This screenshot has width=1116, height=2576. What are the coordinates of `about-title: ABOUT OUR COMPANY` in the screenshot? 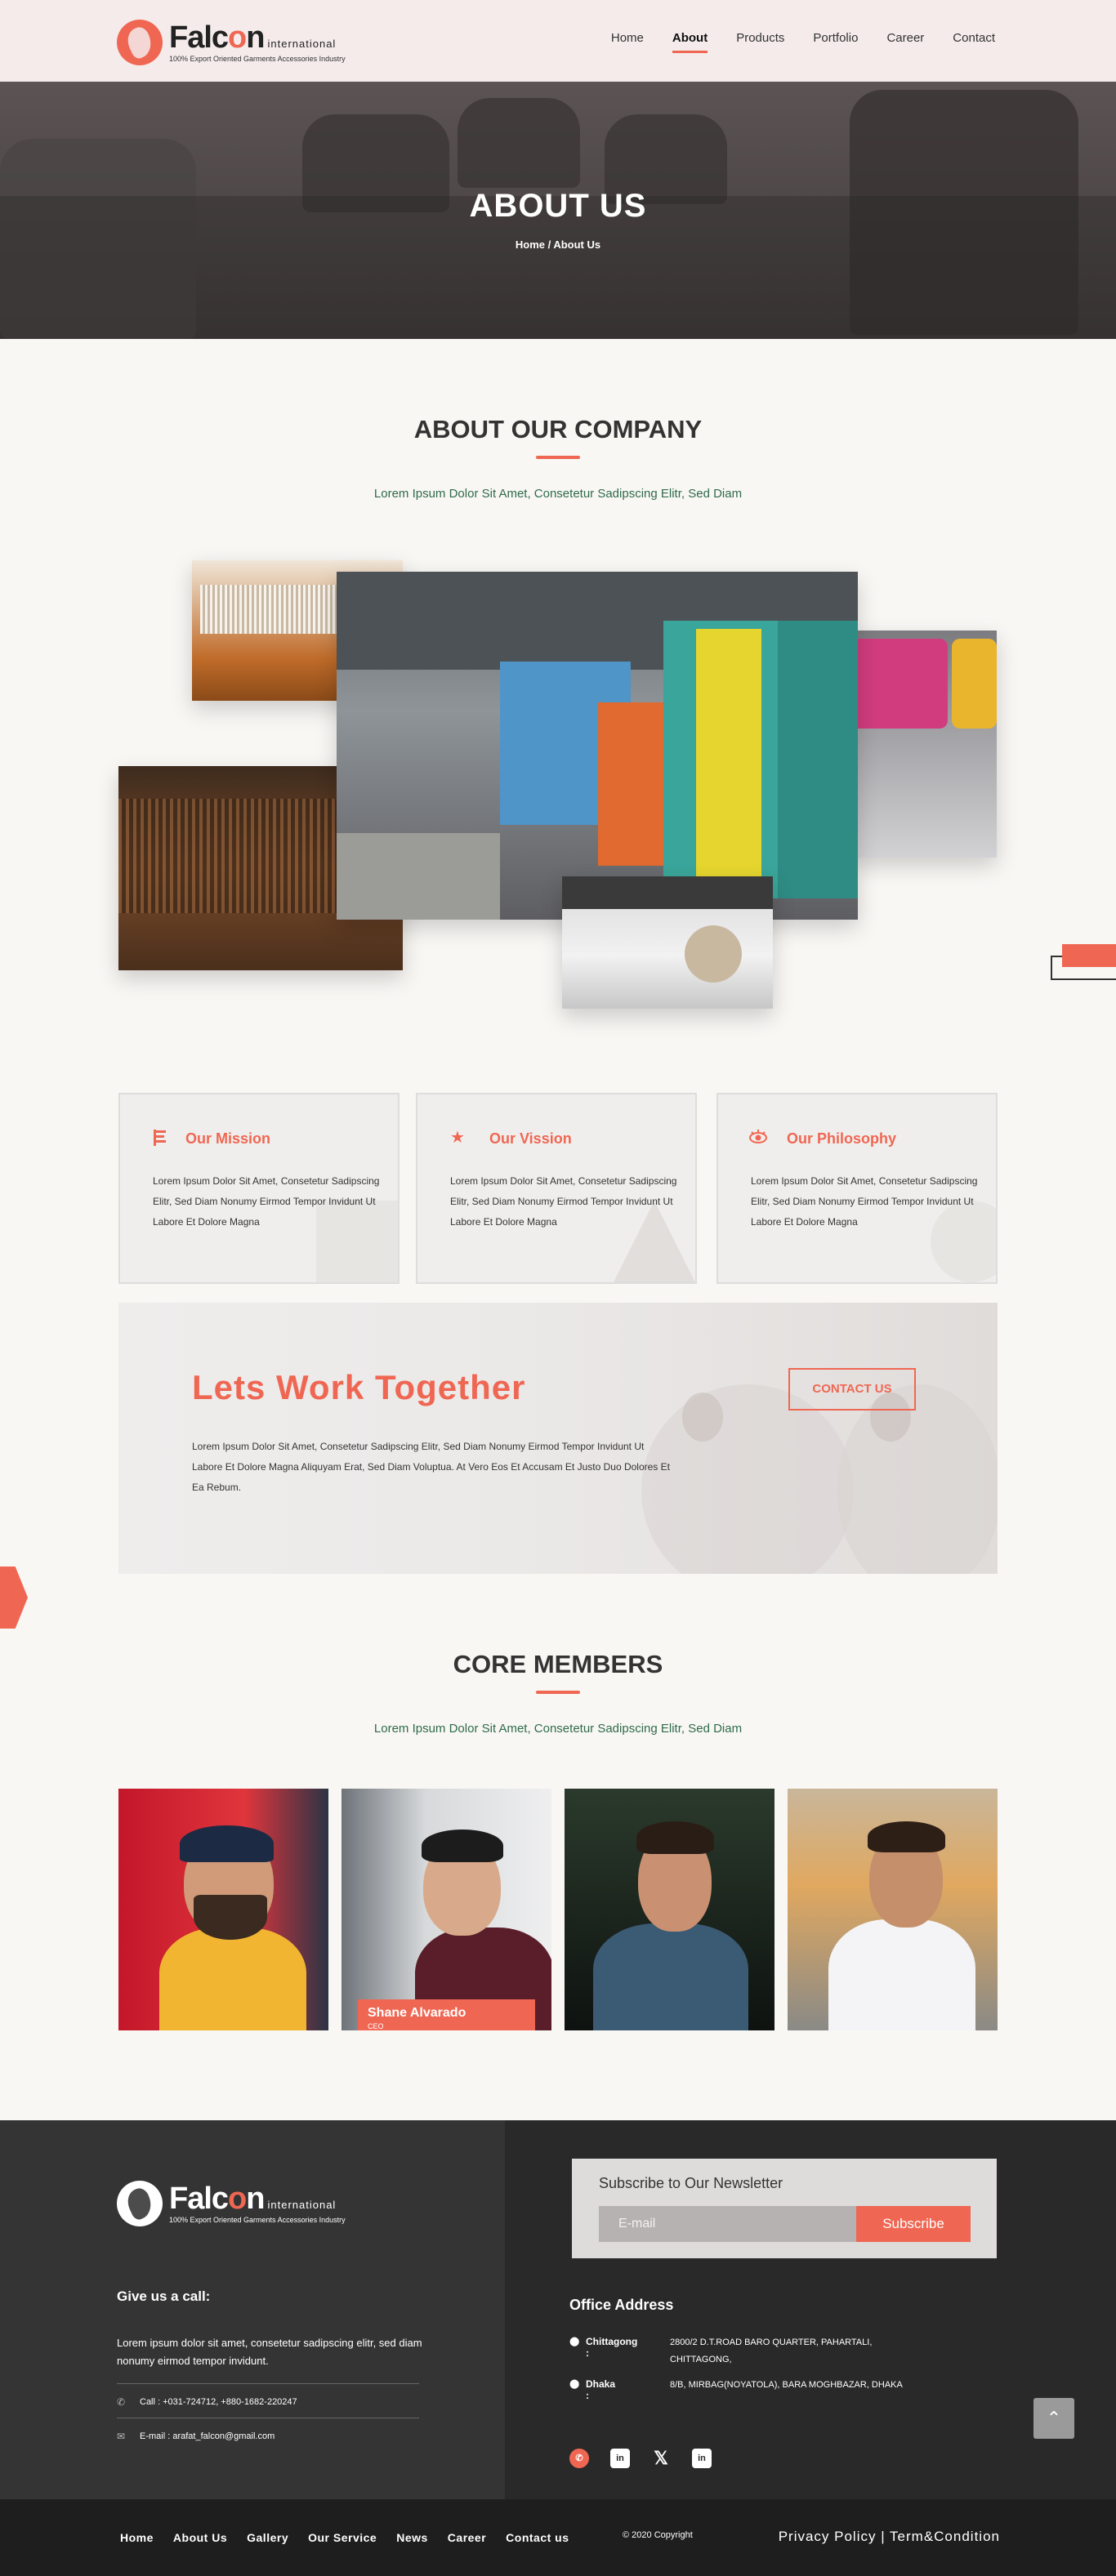 It's located at (558, 429).